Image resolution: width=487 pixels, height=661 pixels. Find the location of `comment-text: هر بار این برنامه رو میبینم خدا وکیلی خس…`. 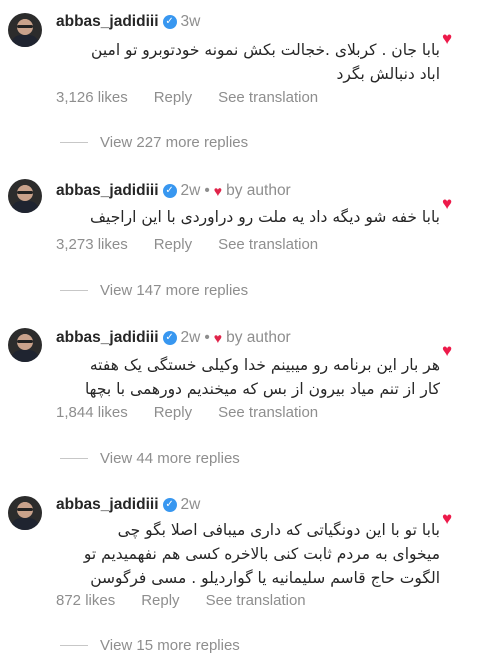

comment-text: هر بار این برنامه رو میبینم خدا وکیلی خس… is located at coordinates (262, 377).